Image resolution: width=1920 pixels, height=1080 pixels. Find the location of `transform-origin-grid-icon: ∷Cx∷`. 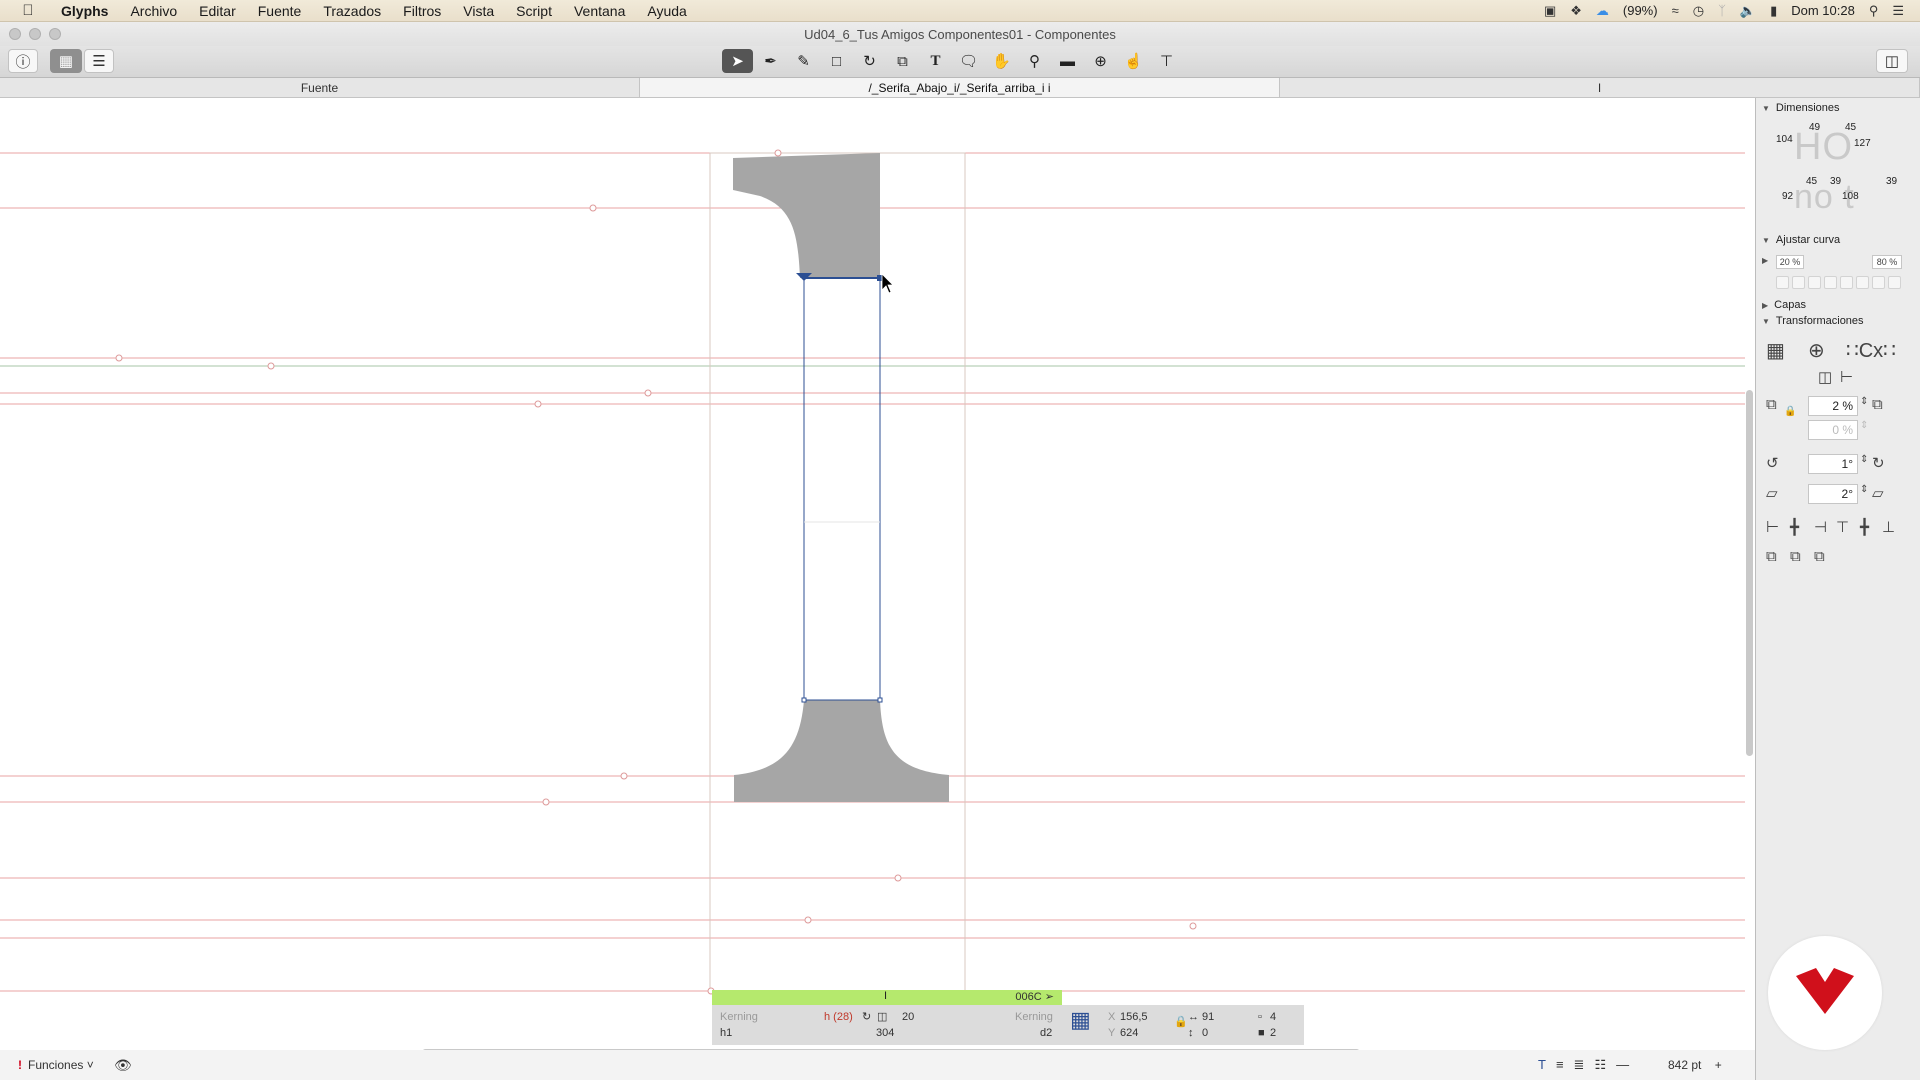

transform-origin-grid-icon: ∷Cx∷ is located at coordinates (1871, 350).